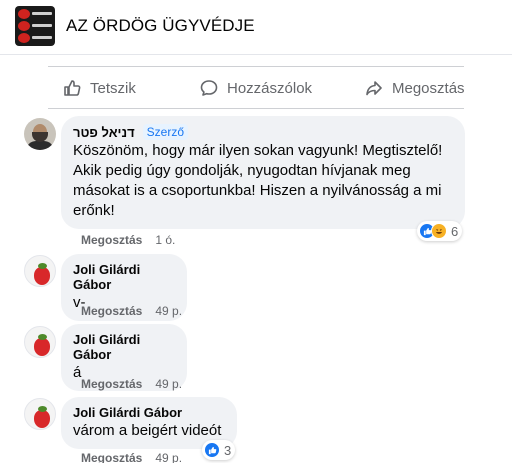 This screenshot has width=512, height=463. What do you see at coordinates (209, 88) in the screenshot?
I see `comment-icon` at bounding box center [209, 88].